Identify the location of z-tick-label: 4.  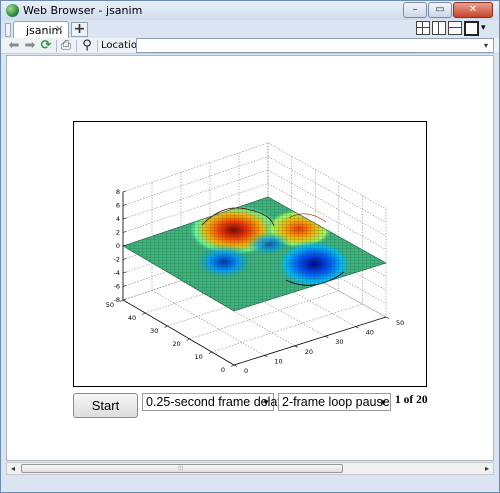
(118, 219).